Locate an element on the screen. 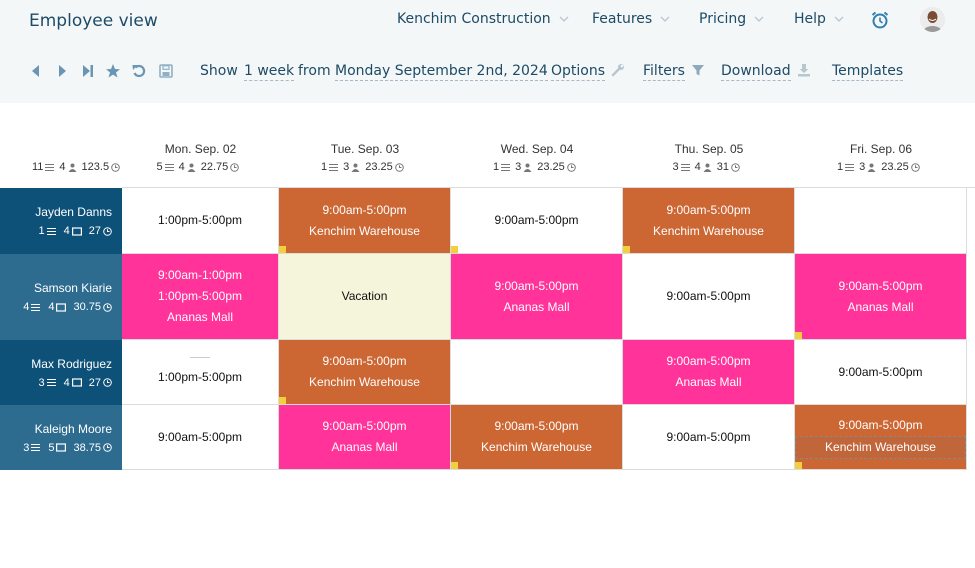 The width and height of the screenshot is (975, 568). employee-hours: 27 is located at coordinates (94, 231).